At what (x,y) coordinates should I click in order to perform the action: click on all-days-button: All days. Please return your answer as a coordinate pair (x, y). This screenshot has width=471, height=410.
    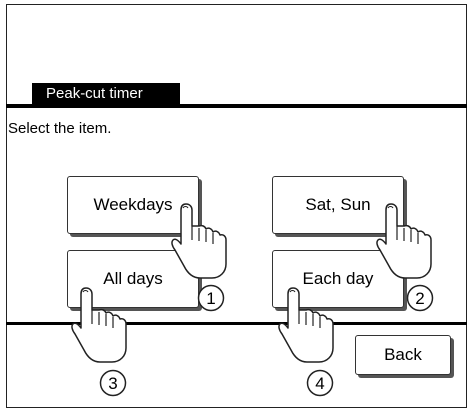
    Looking at the image, I should click on (133, 279).